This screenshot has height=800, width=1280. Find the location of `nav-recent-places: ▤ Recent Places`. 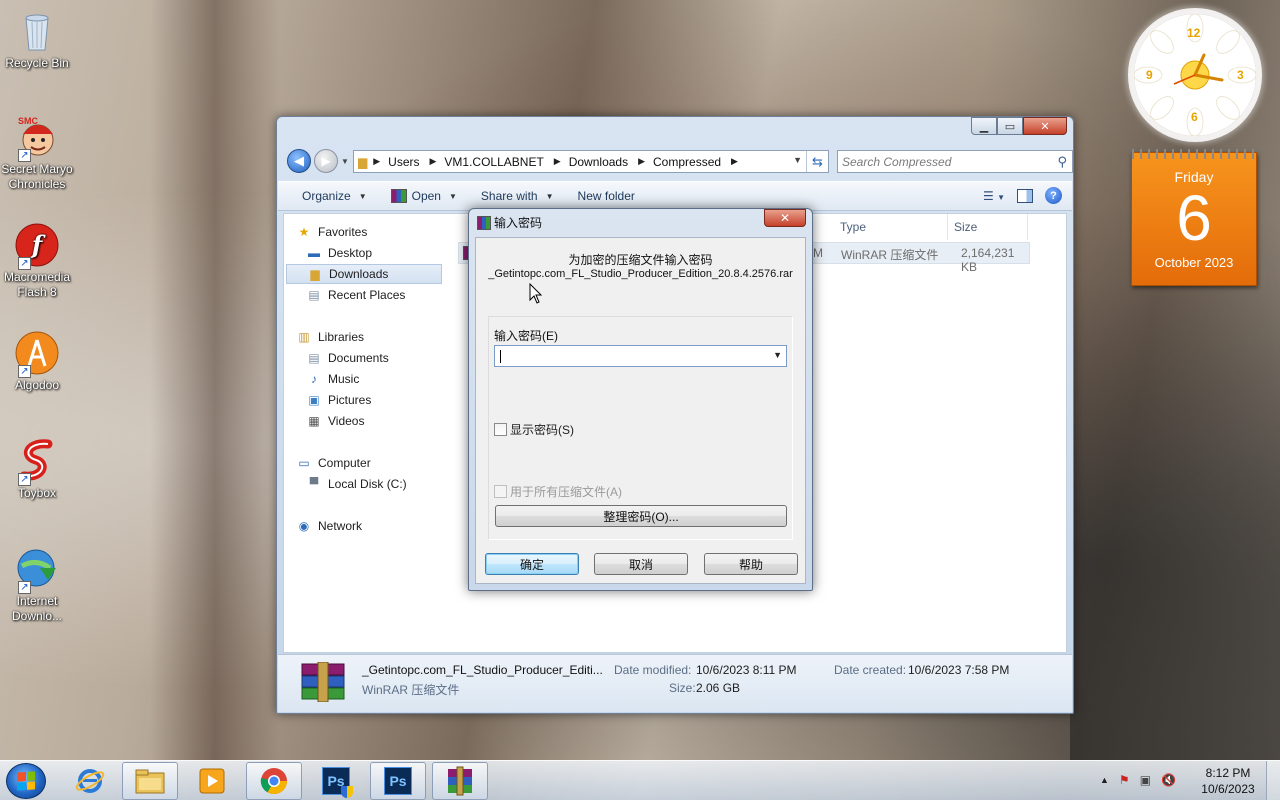

nav-recent-places: ▤ Recent Places is located at coordinates (384, 295).